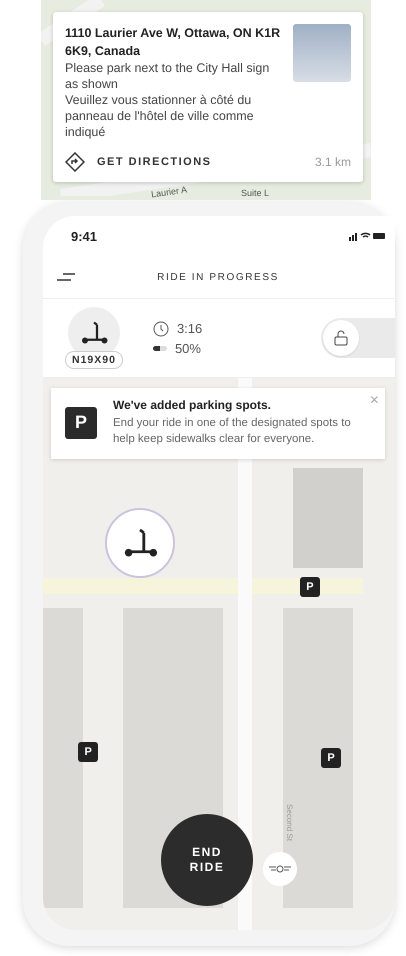 Image resolution: width=406 pixels, height=956 pixels. Describe the element at coordinates (66, 277) in the screenshot. I see `menu-icon` at that location.